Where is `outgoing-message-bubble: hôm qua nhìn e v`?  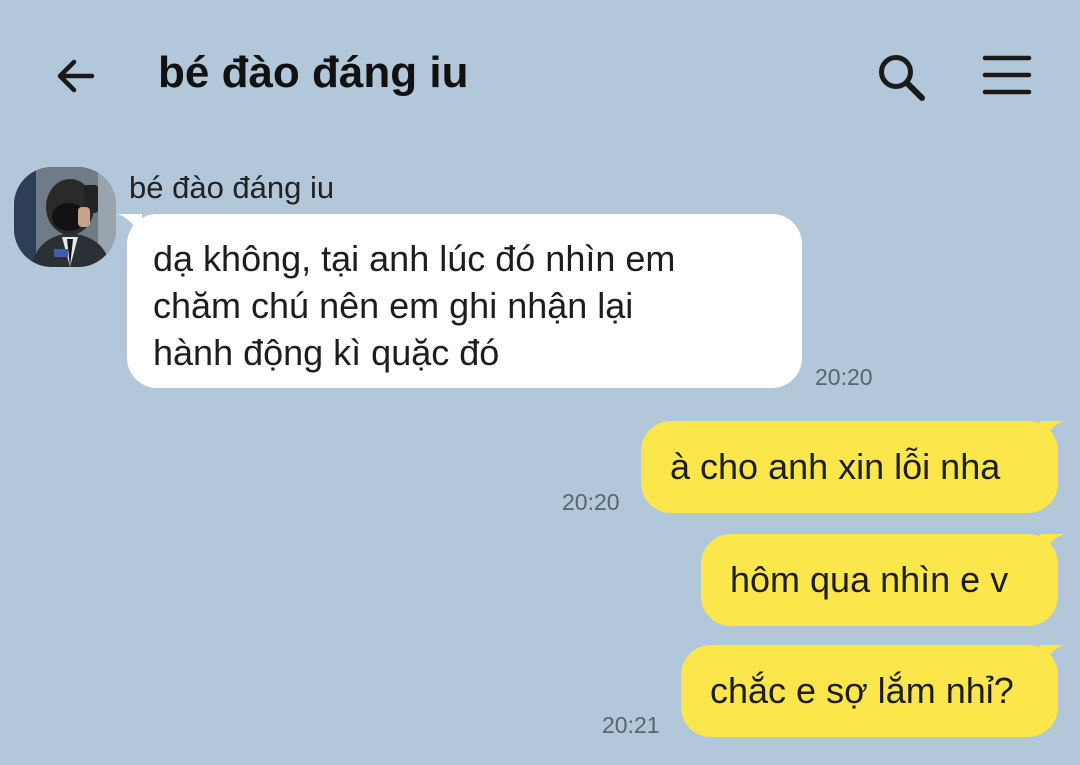
outgoing-message-bubble: hôm qua nhìn e v is located at coordinates (879, 580).